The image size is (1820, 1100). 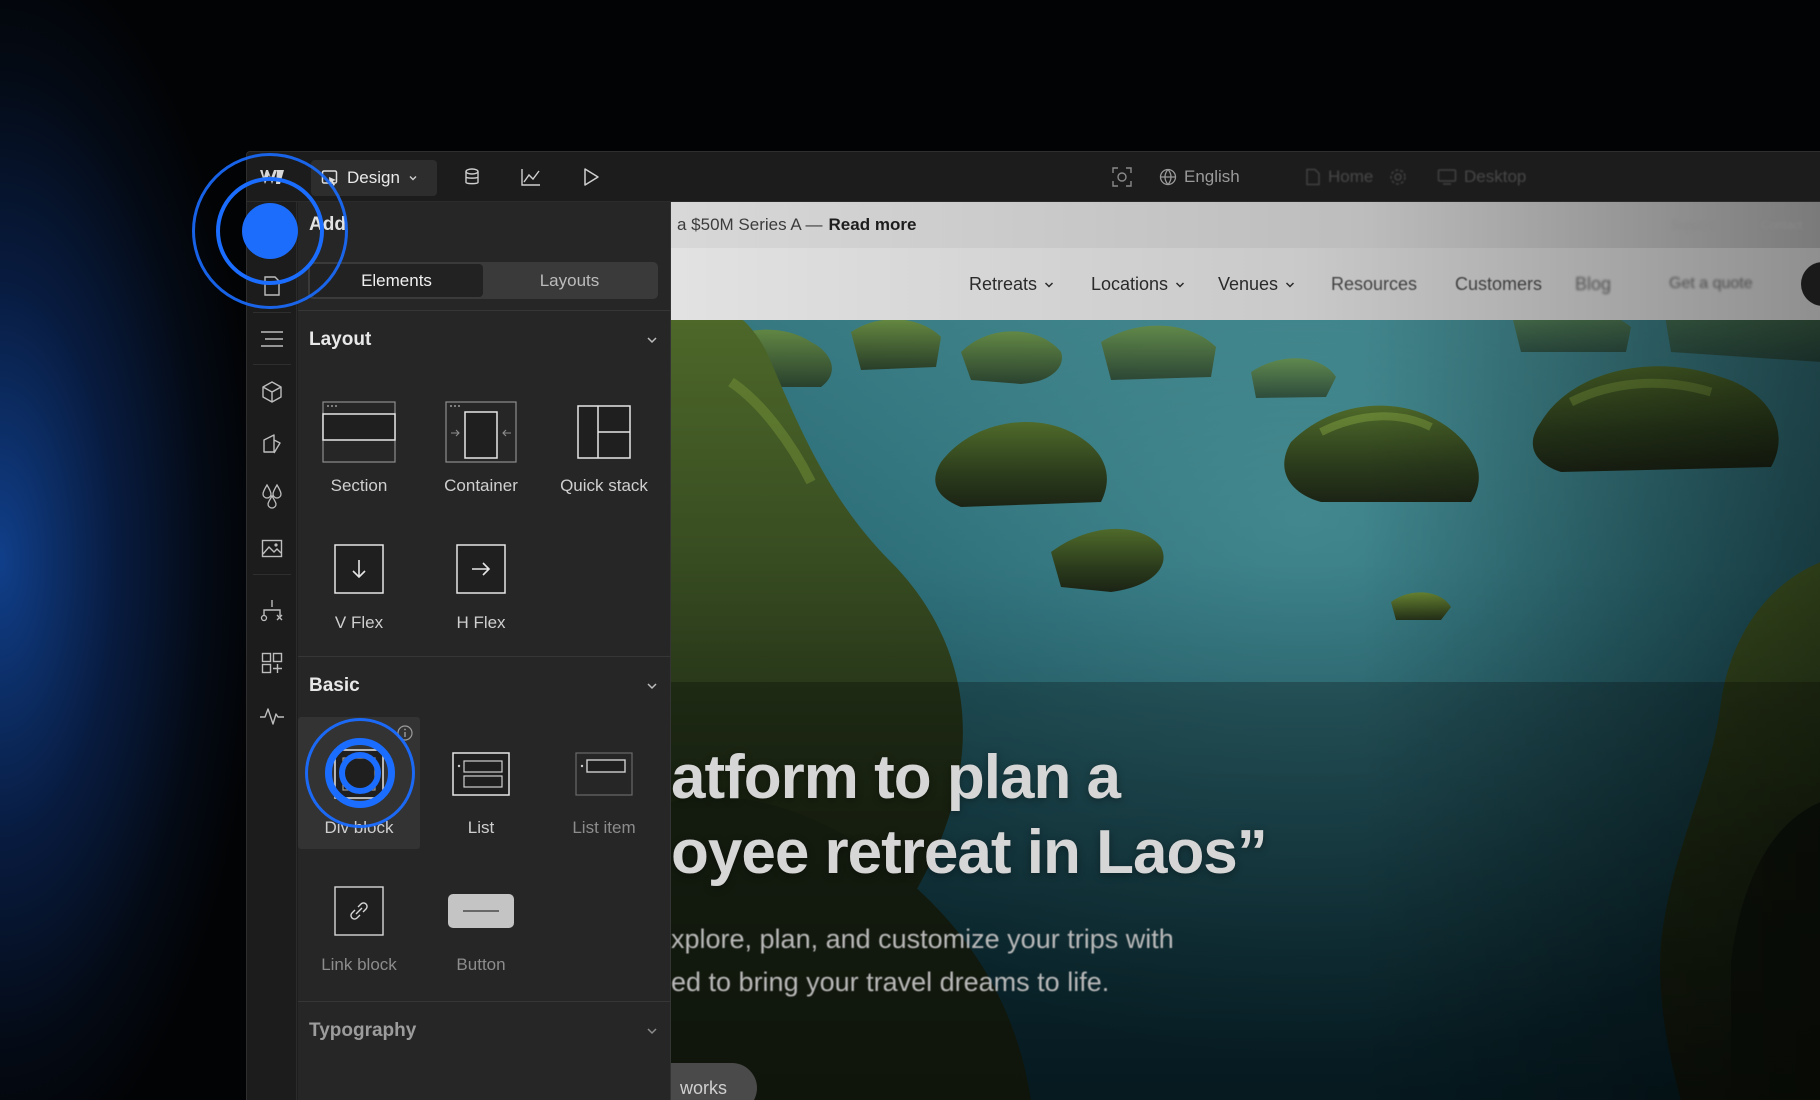 I want to click on button-icon, so click(x=481, y=911).